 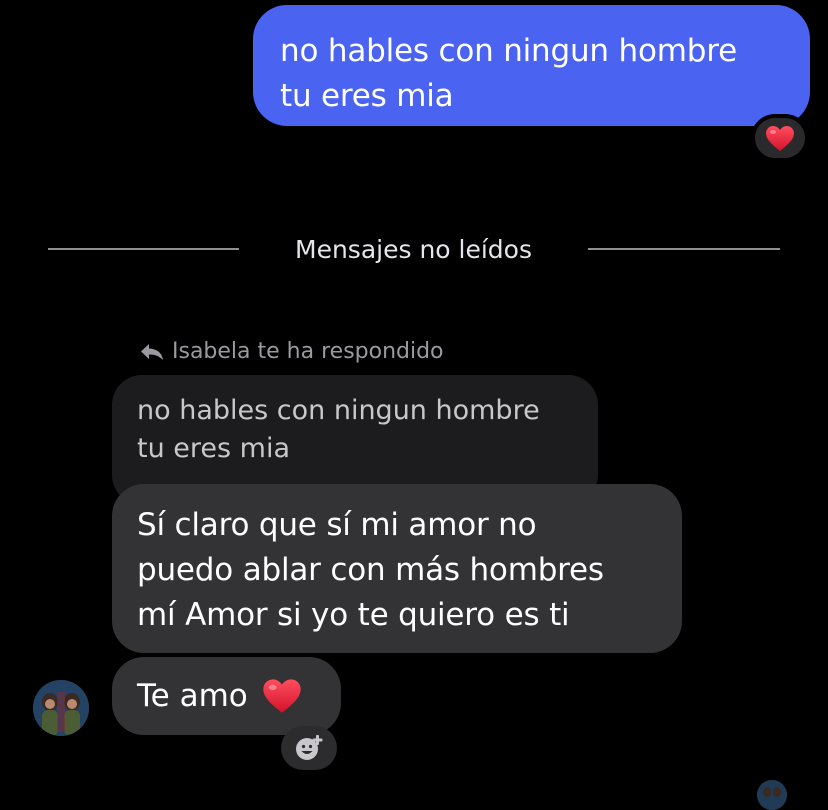 I want to click on outgoing-message-bubble: no hables con ningun hombre tu eres mia, so click(x=531, y=65).